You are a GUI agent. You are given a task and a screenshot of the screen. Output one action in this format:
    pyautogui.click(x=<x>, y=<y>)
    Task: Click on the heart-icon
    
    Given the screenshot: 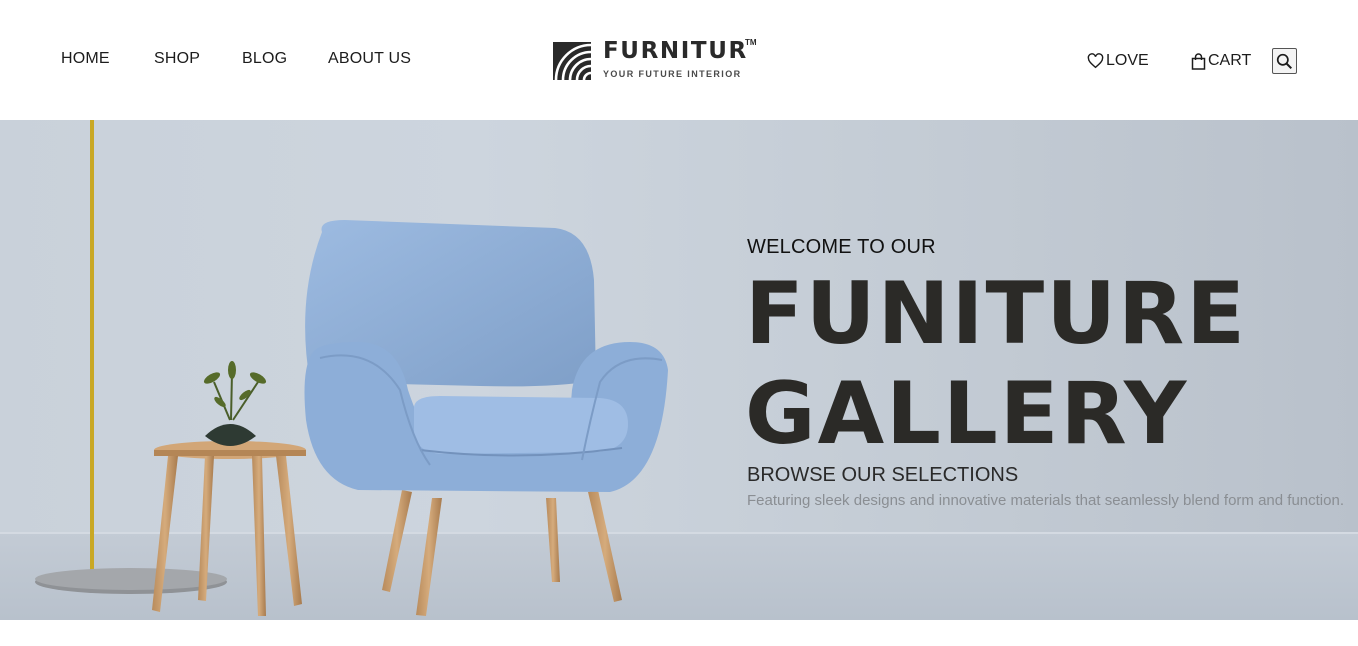 What is the action you would take?
    pyautogui.click(x=1095, y=61)
    